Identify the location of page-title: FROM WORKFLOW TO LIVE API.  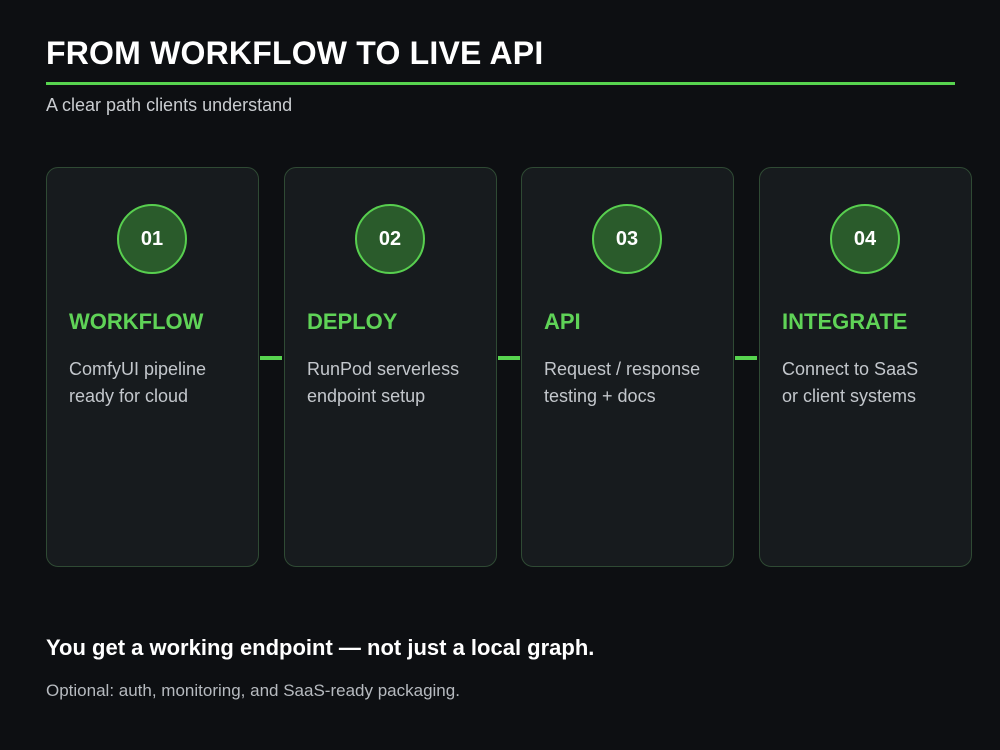
(295, 53).